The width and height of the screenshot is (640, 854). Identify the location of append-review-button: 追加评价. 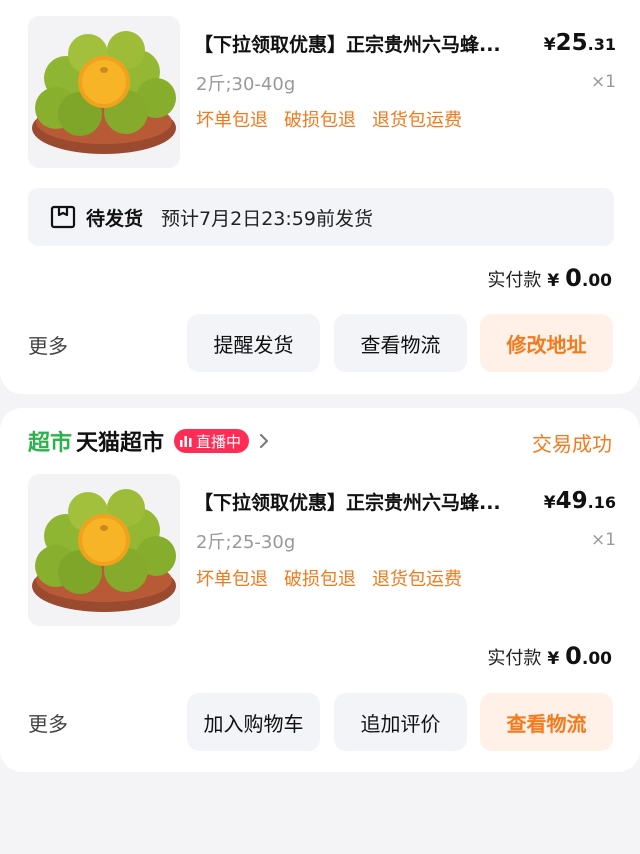
(400, 722).